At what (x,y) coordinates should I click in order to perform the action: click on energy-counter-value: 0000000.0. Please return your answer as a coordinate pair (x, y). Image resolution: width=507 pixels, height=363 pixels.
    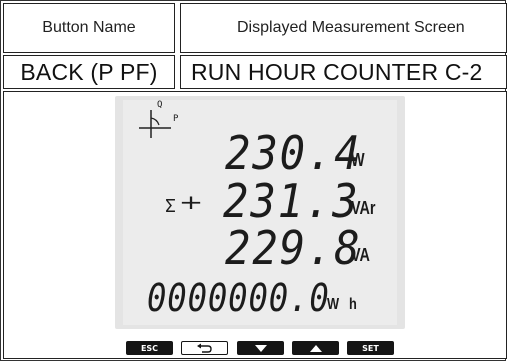
    Looking at the image, I should click on (238, 298).